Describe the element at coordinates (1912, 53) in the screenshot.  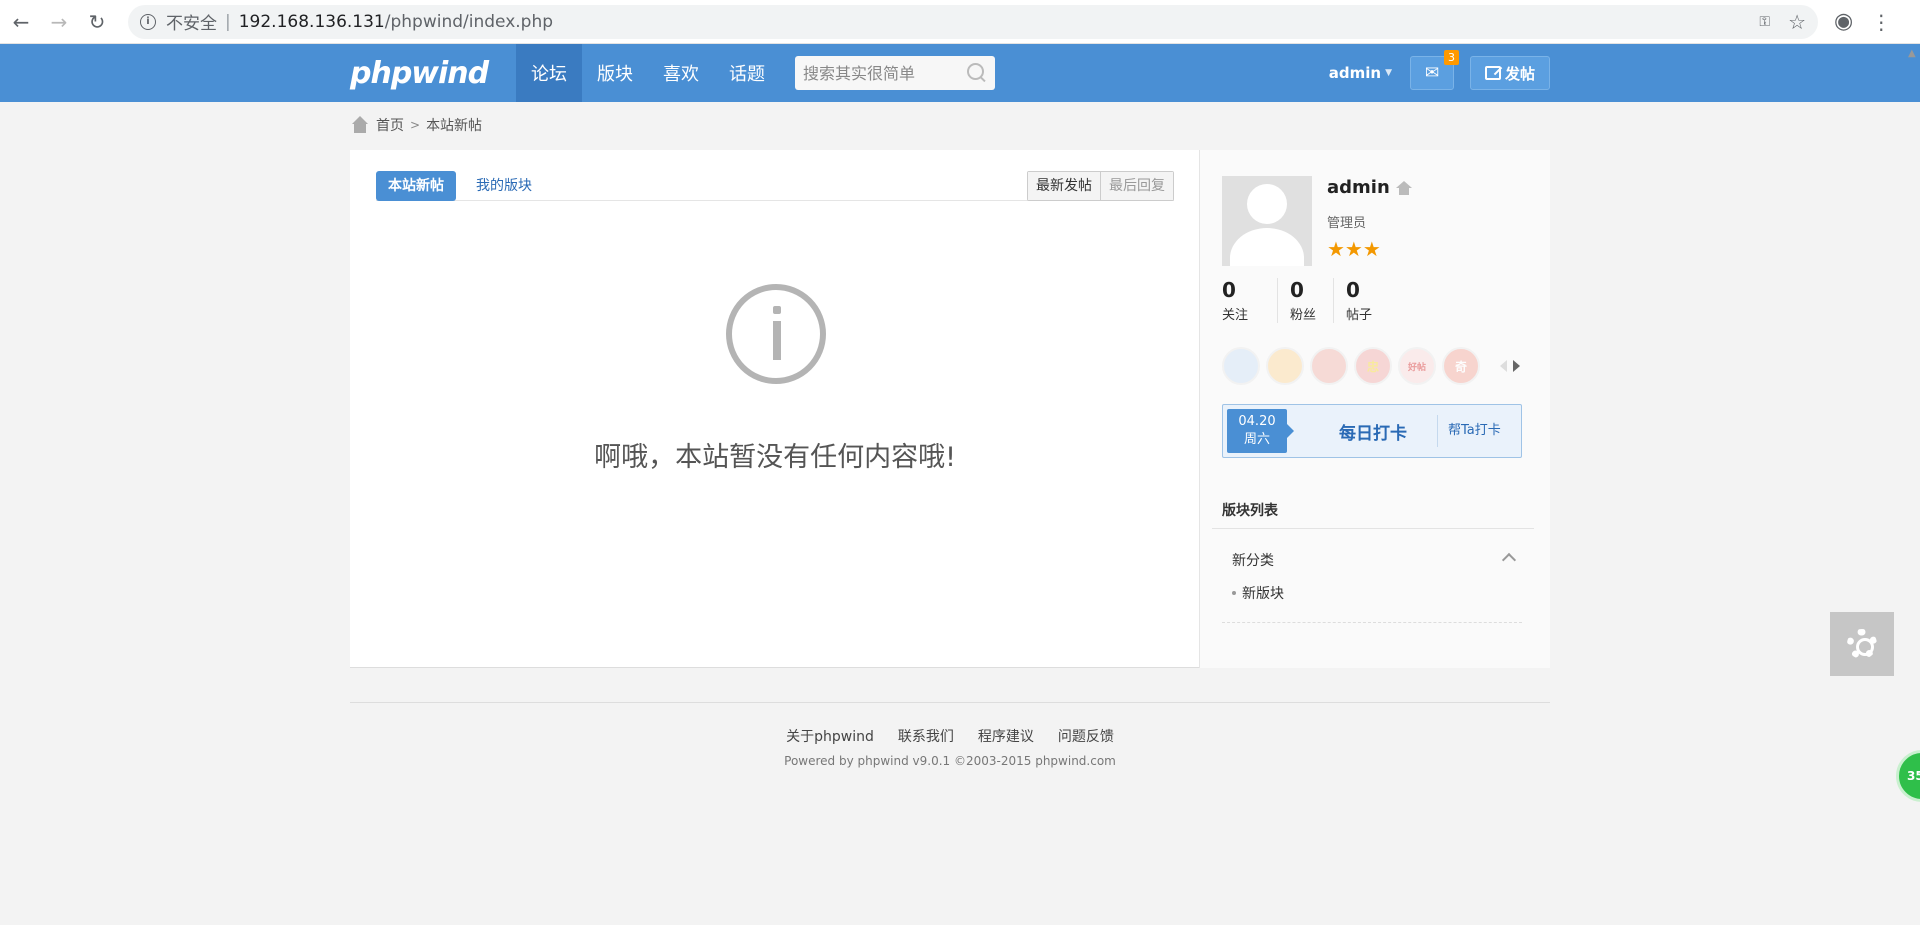
I see `scrollbar-arrow-icon: ▲` at that location.